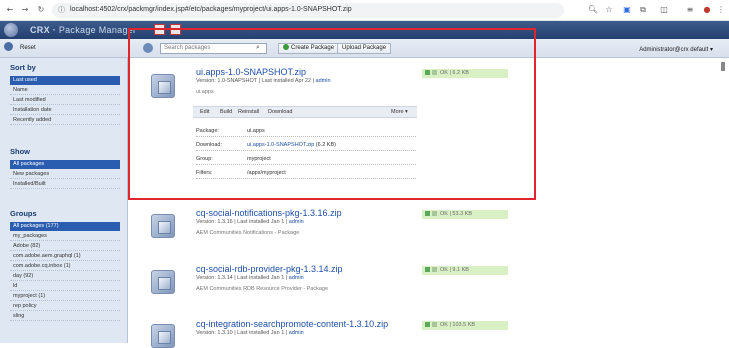 The height and width of the screenshot is (348, 729). I want to click on scrollbar-thumb, so click(723, 66).